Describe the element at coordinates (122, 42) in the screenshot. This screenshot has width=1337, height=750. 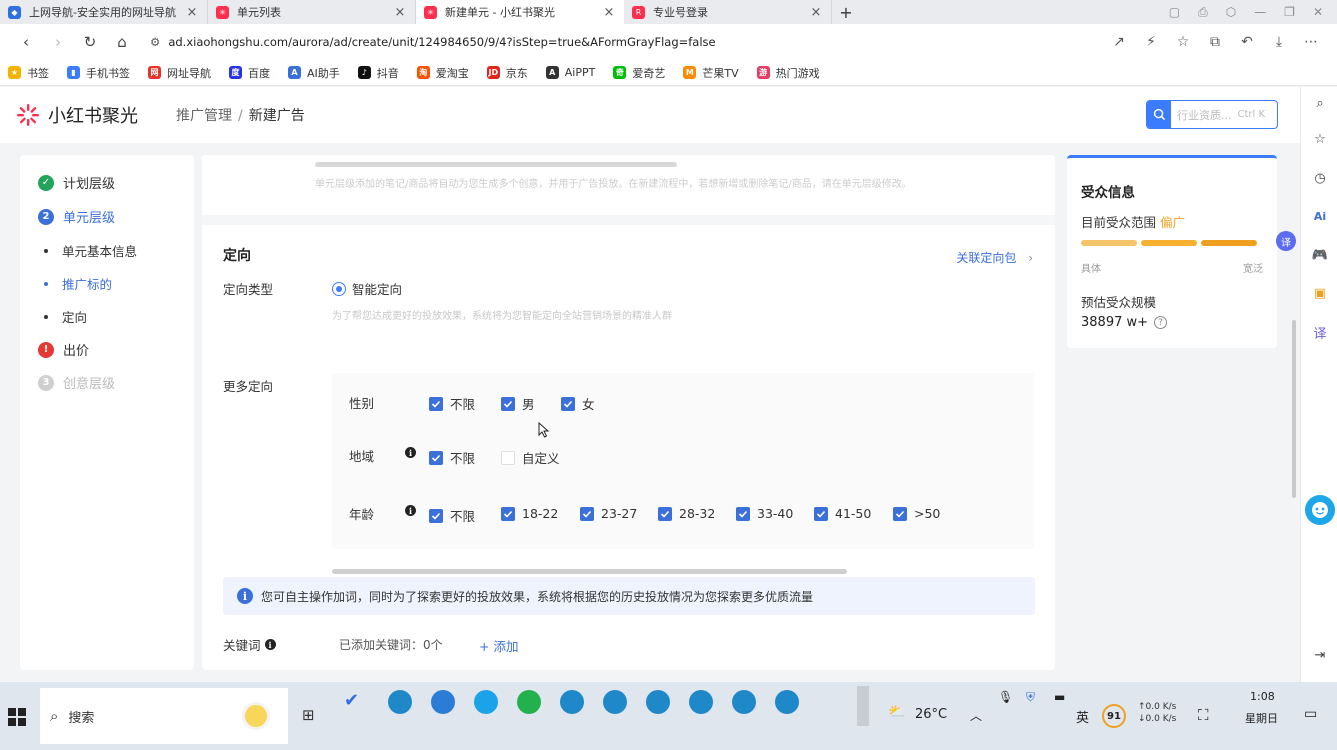
I see `home-icon: ⌂` at that location.